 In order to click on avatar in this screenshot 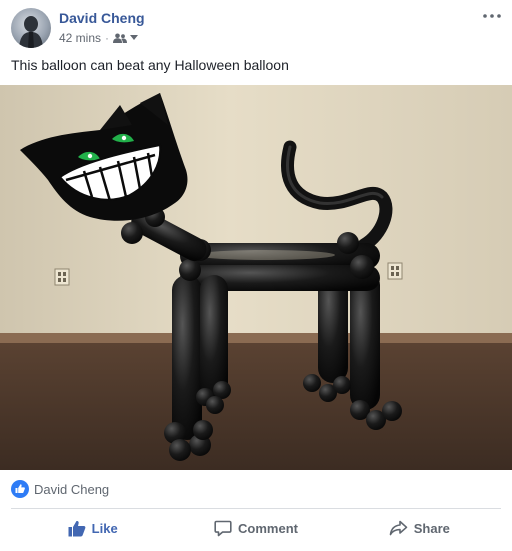, I will do `click(31, 28)`.